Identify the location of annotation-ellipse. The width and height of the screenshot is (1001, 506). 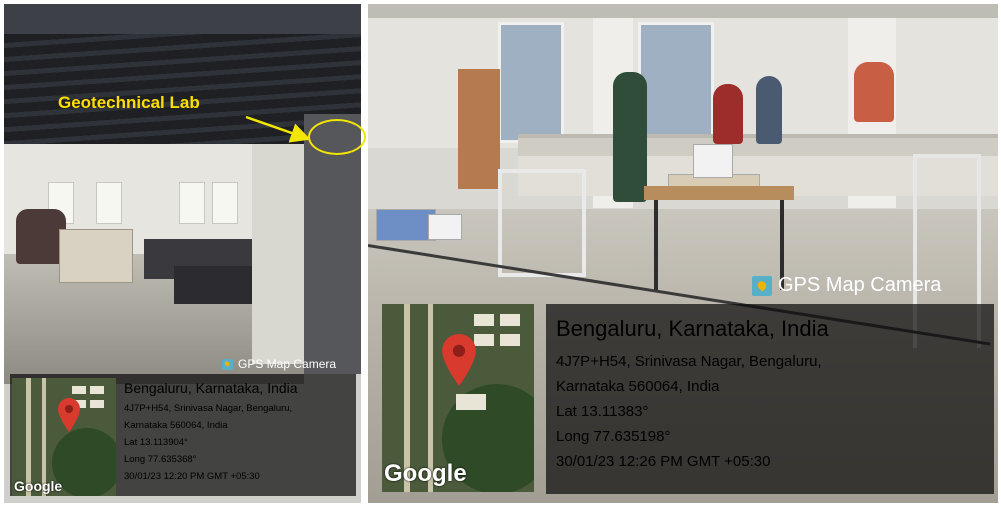
(337, 137).